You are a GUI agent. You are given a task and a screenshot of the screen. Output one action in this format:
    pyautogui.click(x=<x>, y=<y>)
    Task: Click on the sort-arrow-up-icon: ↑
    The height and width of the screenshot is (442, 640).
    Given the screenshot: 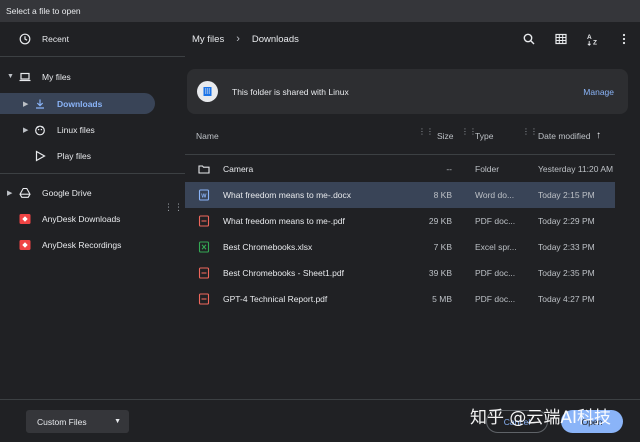 What is the action you would take?
    pyautogui.click(x=598, y=135)
    